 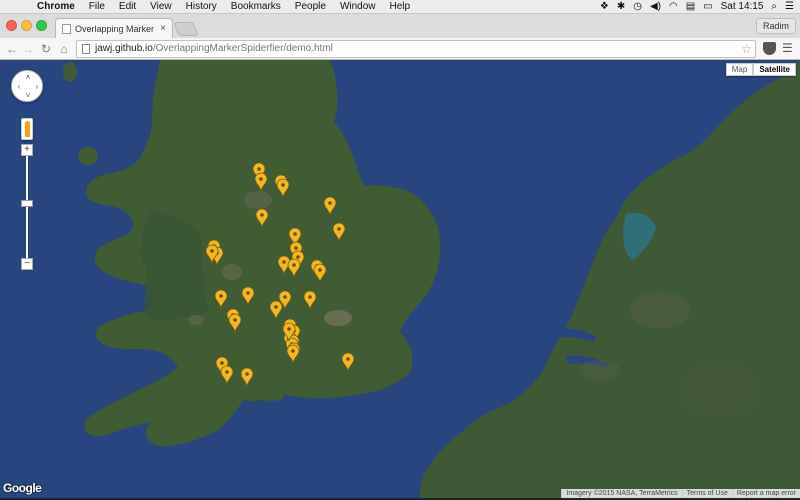 I want to click on new-tab-button, so click(x=186, y=29).